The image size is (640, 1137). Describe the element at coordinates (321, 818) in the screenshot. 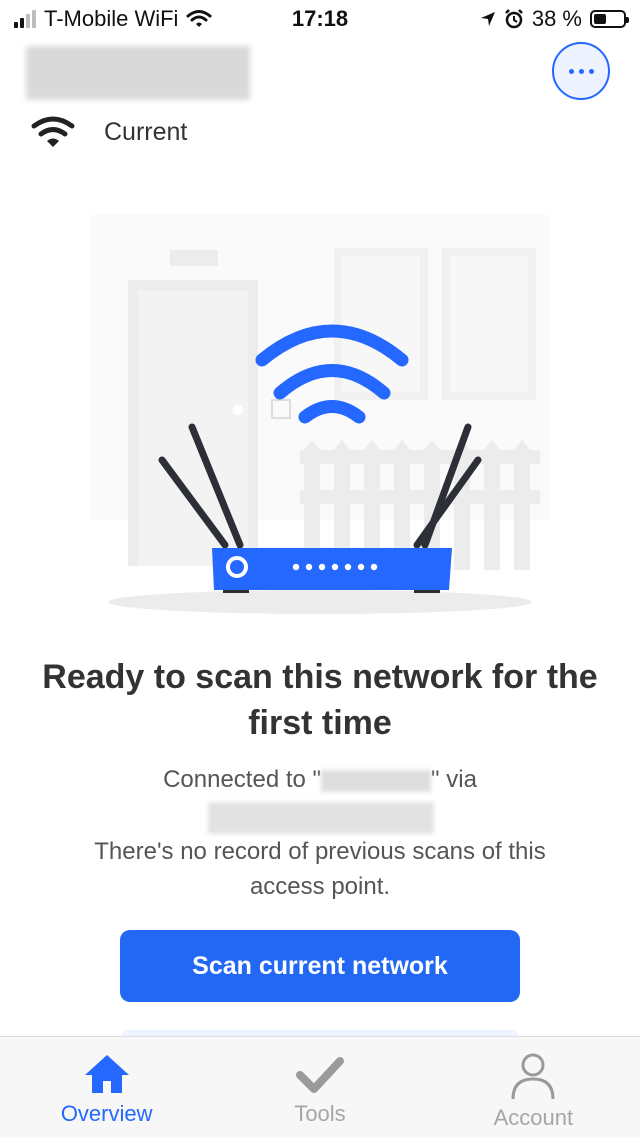

I see `bssid-redacted` at that location.